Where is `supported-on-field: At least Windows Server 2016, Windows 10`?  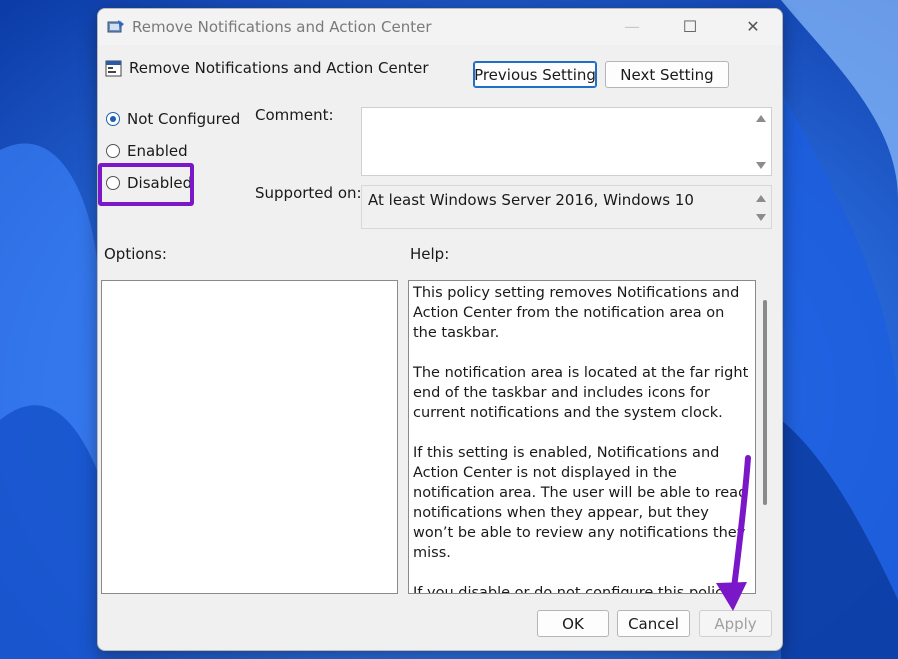
supported-on-field: At least Windows Server 2016, Windows 10 is located at coordinates (566, 207).